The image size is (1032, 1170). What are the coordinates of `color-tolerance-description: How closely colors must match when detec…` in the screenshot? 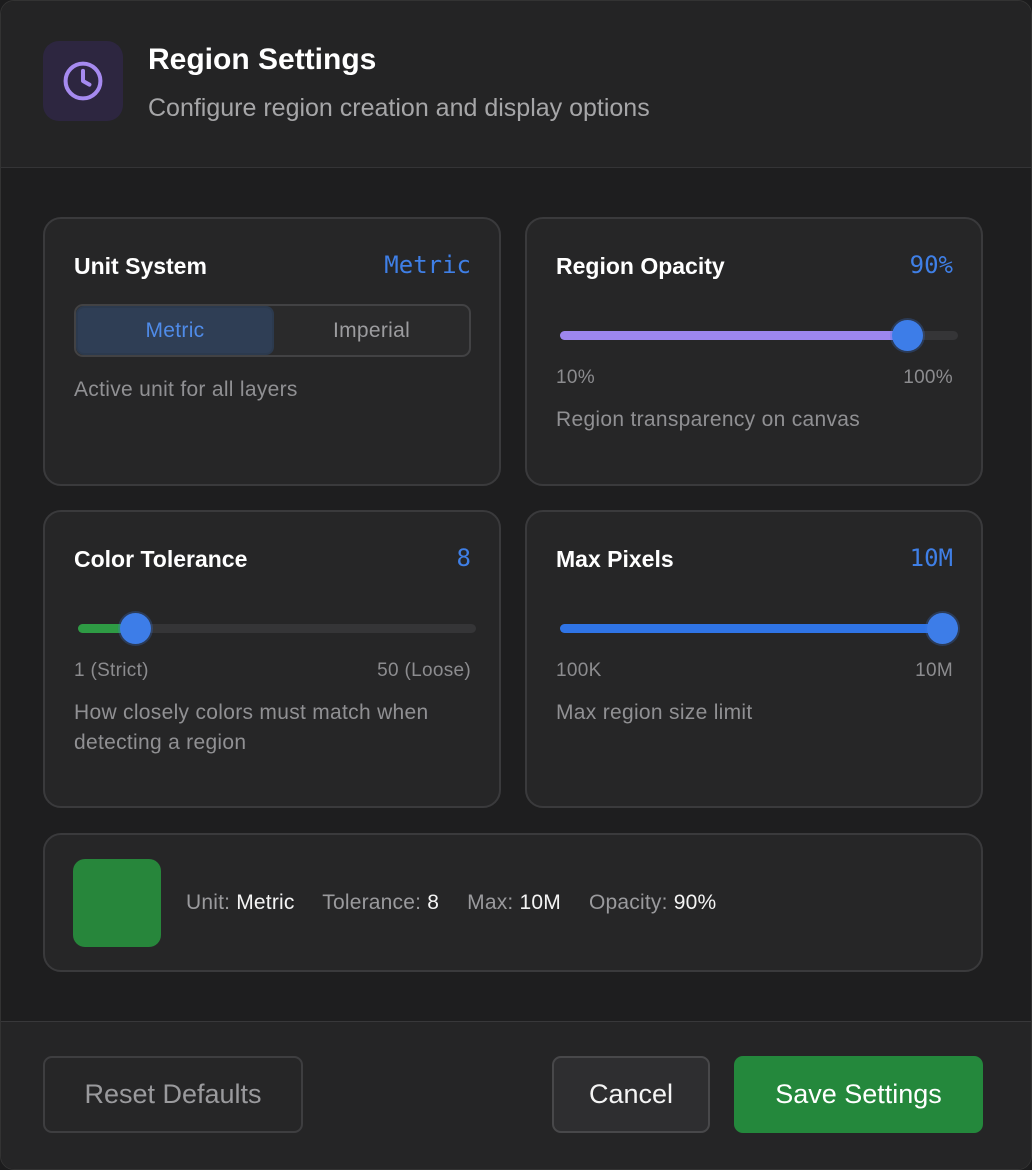 It's located at (251, 727).